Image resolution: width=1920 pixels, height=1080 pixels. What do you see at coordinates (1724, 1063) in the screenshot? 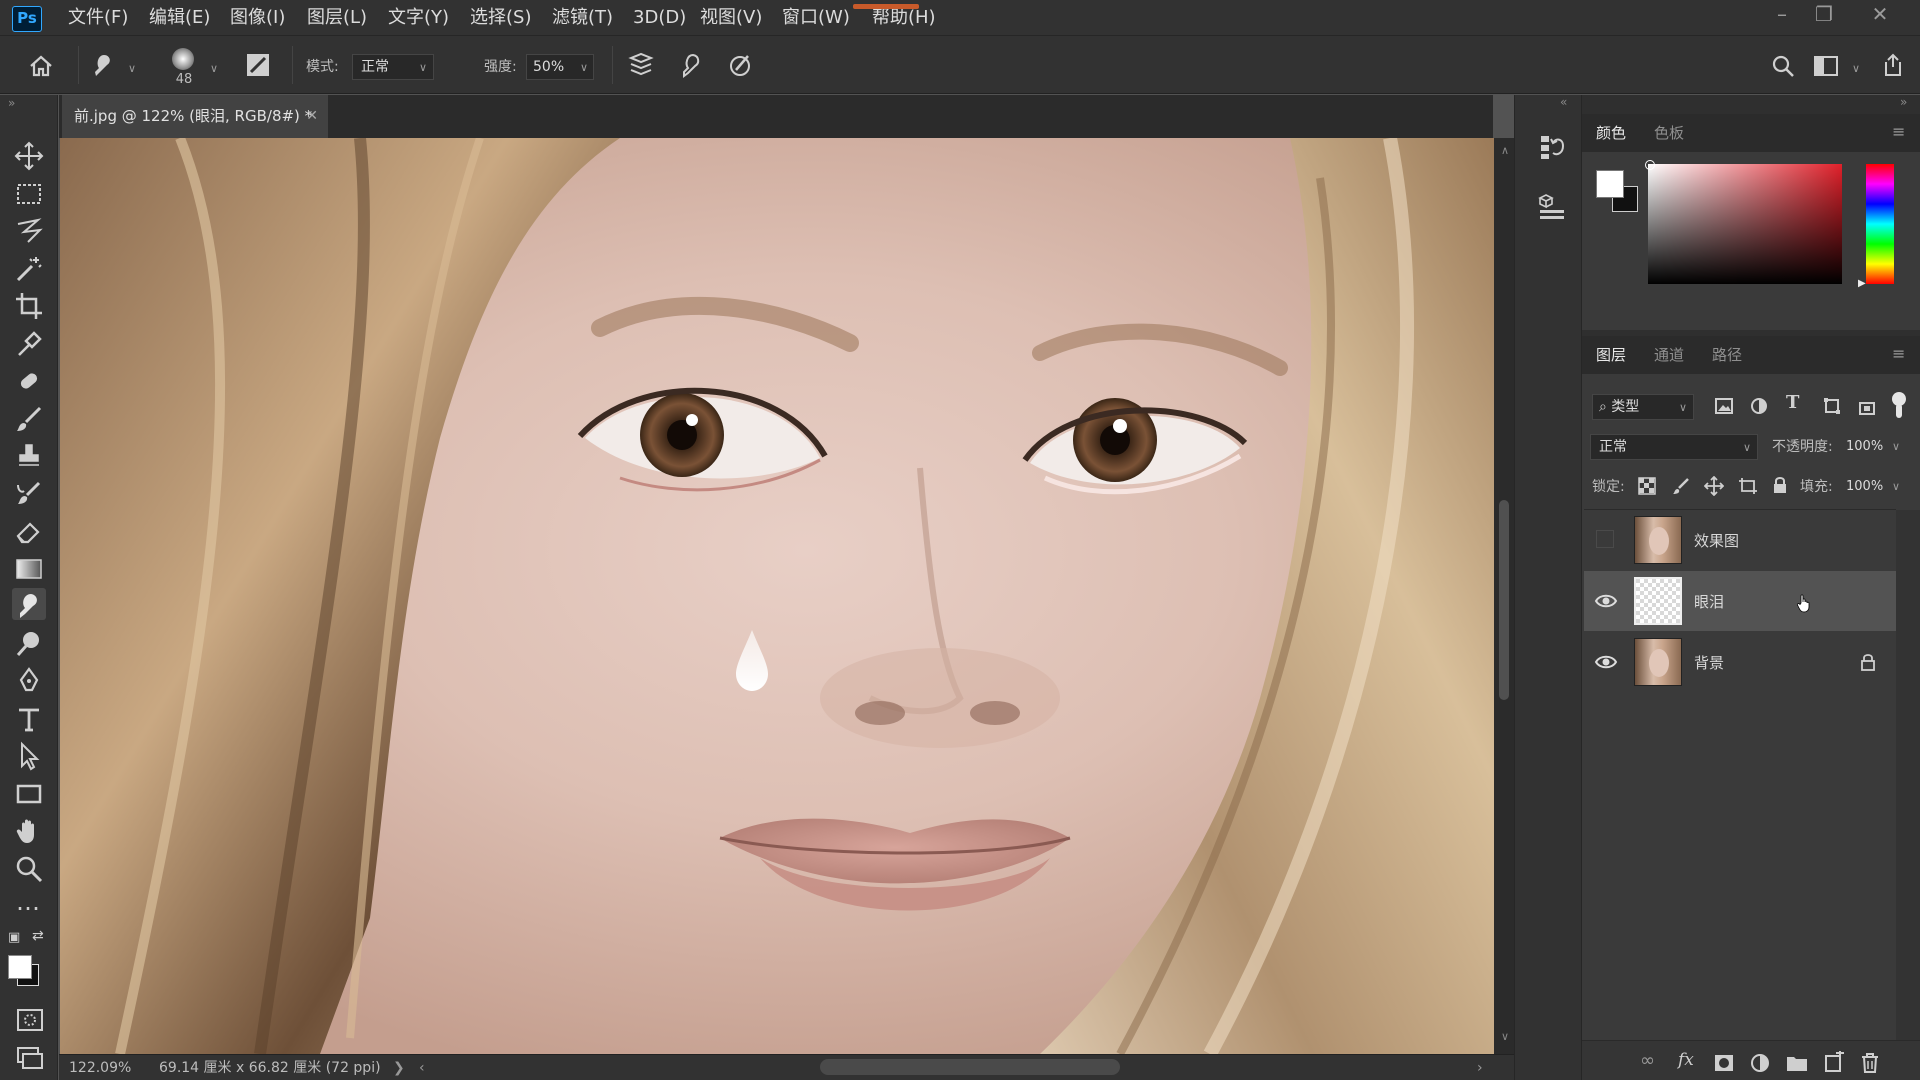
I see `add-mask-icon` at bounding box center [1724, 1063].